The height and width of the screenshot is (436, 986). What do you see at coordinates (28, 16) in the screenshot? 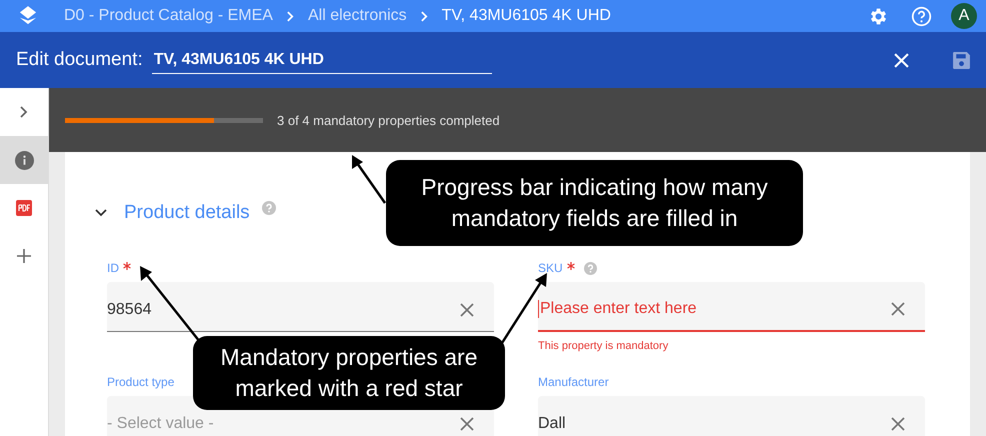
I see `layers-logo-icon` at bounding box center [28, 16].